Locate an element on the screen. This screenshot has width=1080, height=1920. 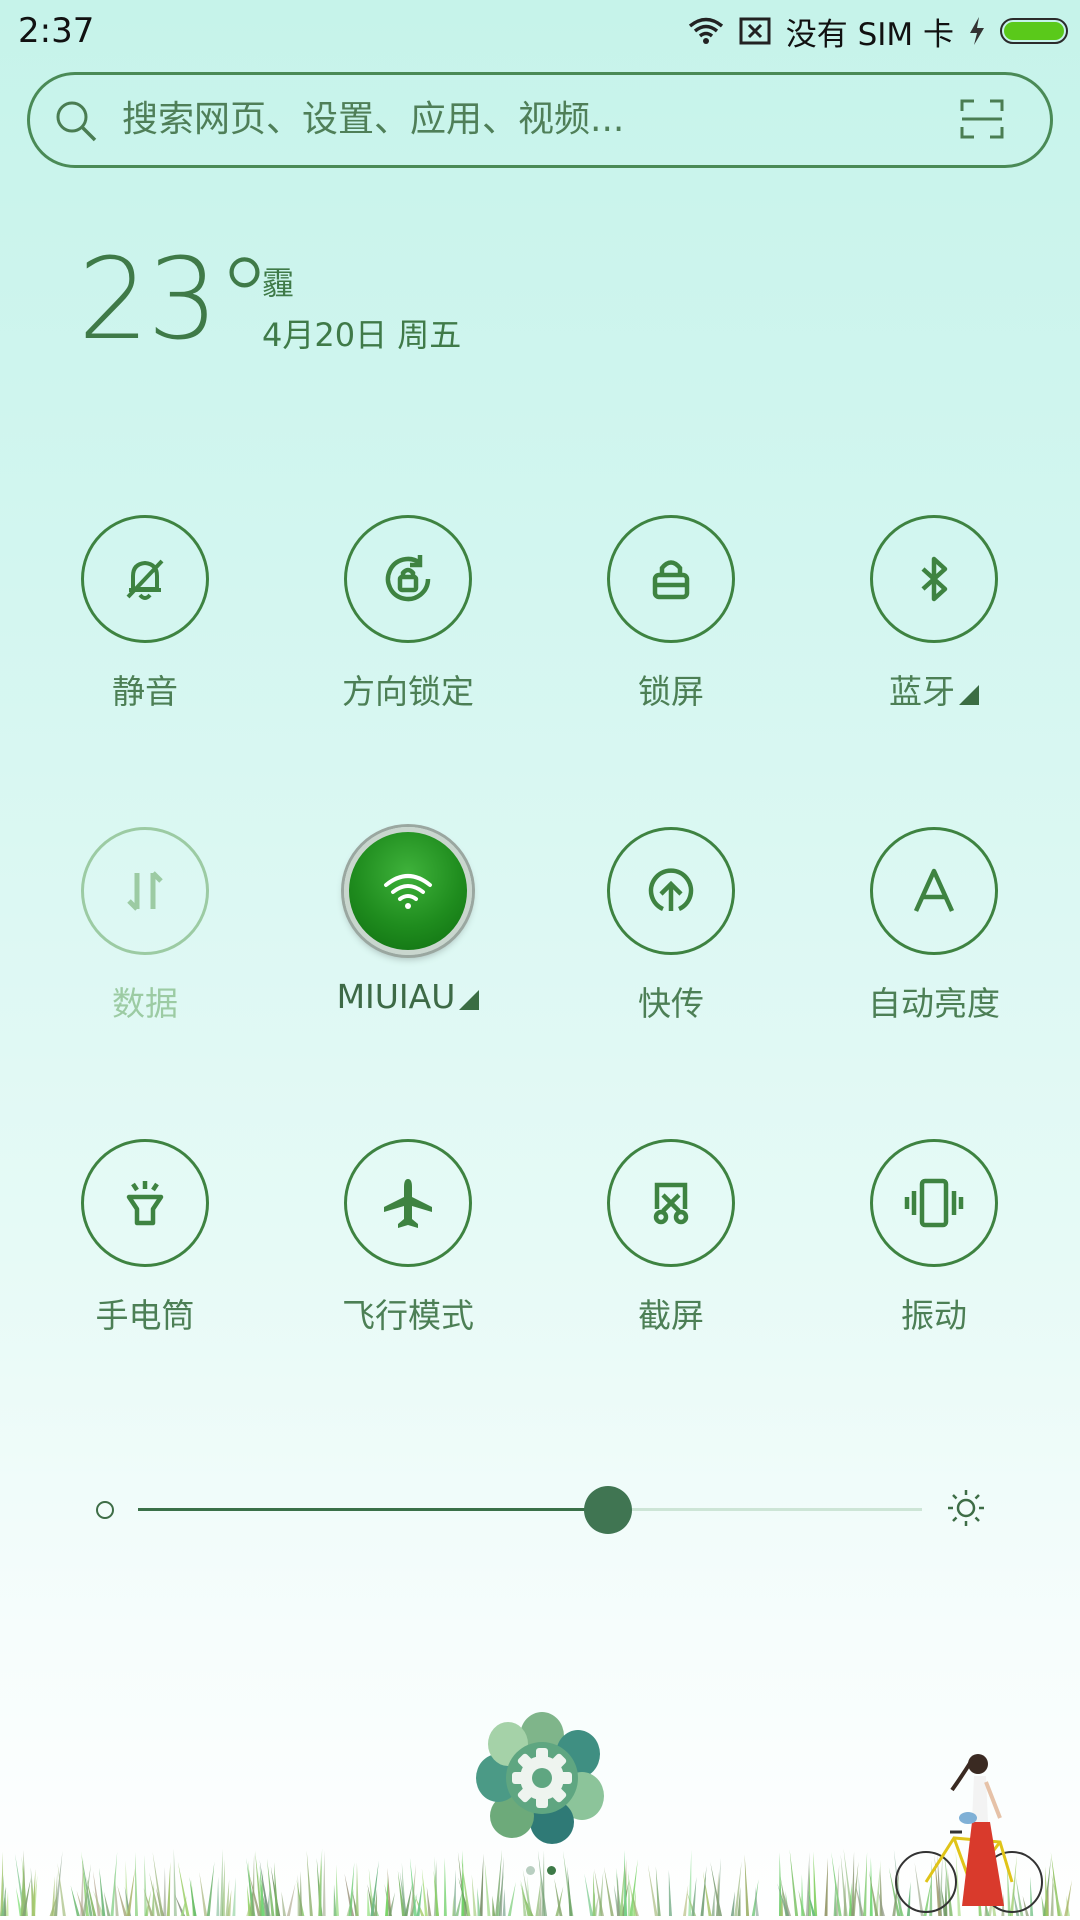
toggle-auto-brightness: 自动亮度 is located at coordinates (934, 937).